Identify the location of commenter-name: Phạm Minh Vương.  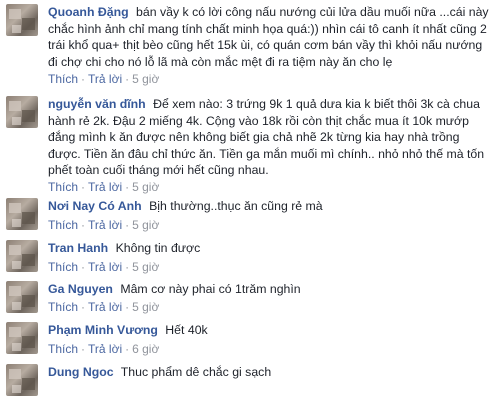
(103, 330).